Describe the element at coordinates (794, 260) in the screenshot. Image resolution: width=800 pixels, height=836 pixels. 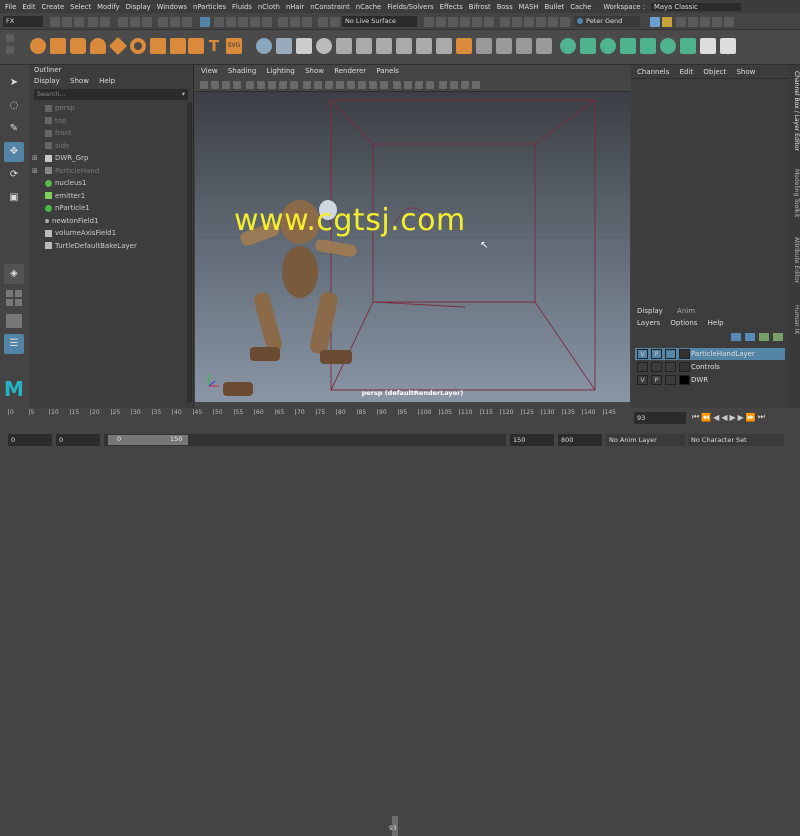
I see `tab-attribute-editor: Attribute Editor` at that location.